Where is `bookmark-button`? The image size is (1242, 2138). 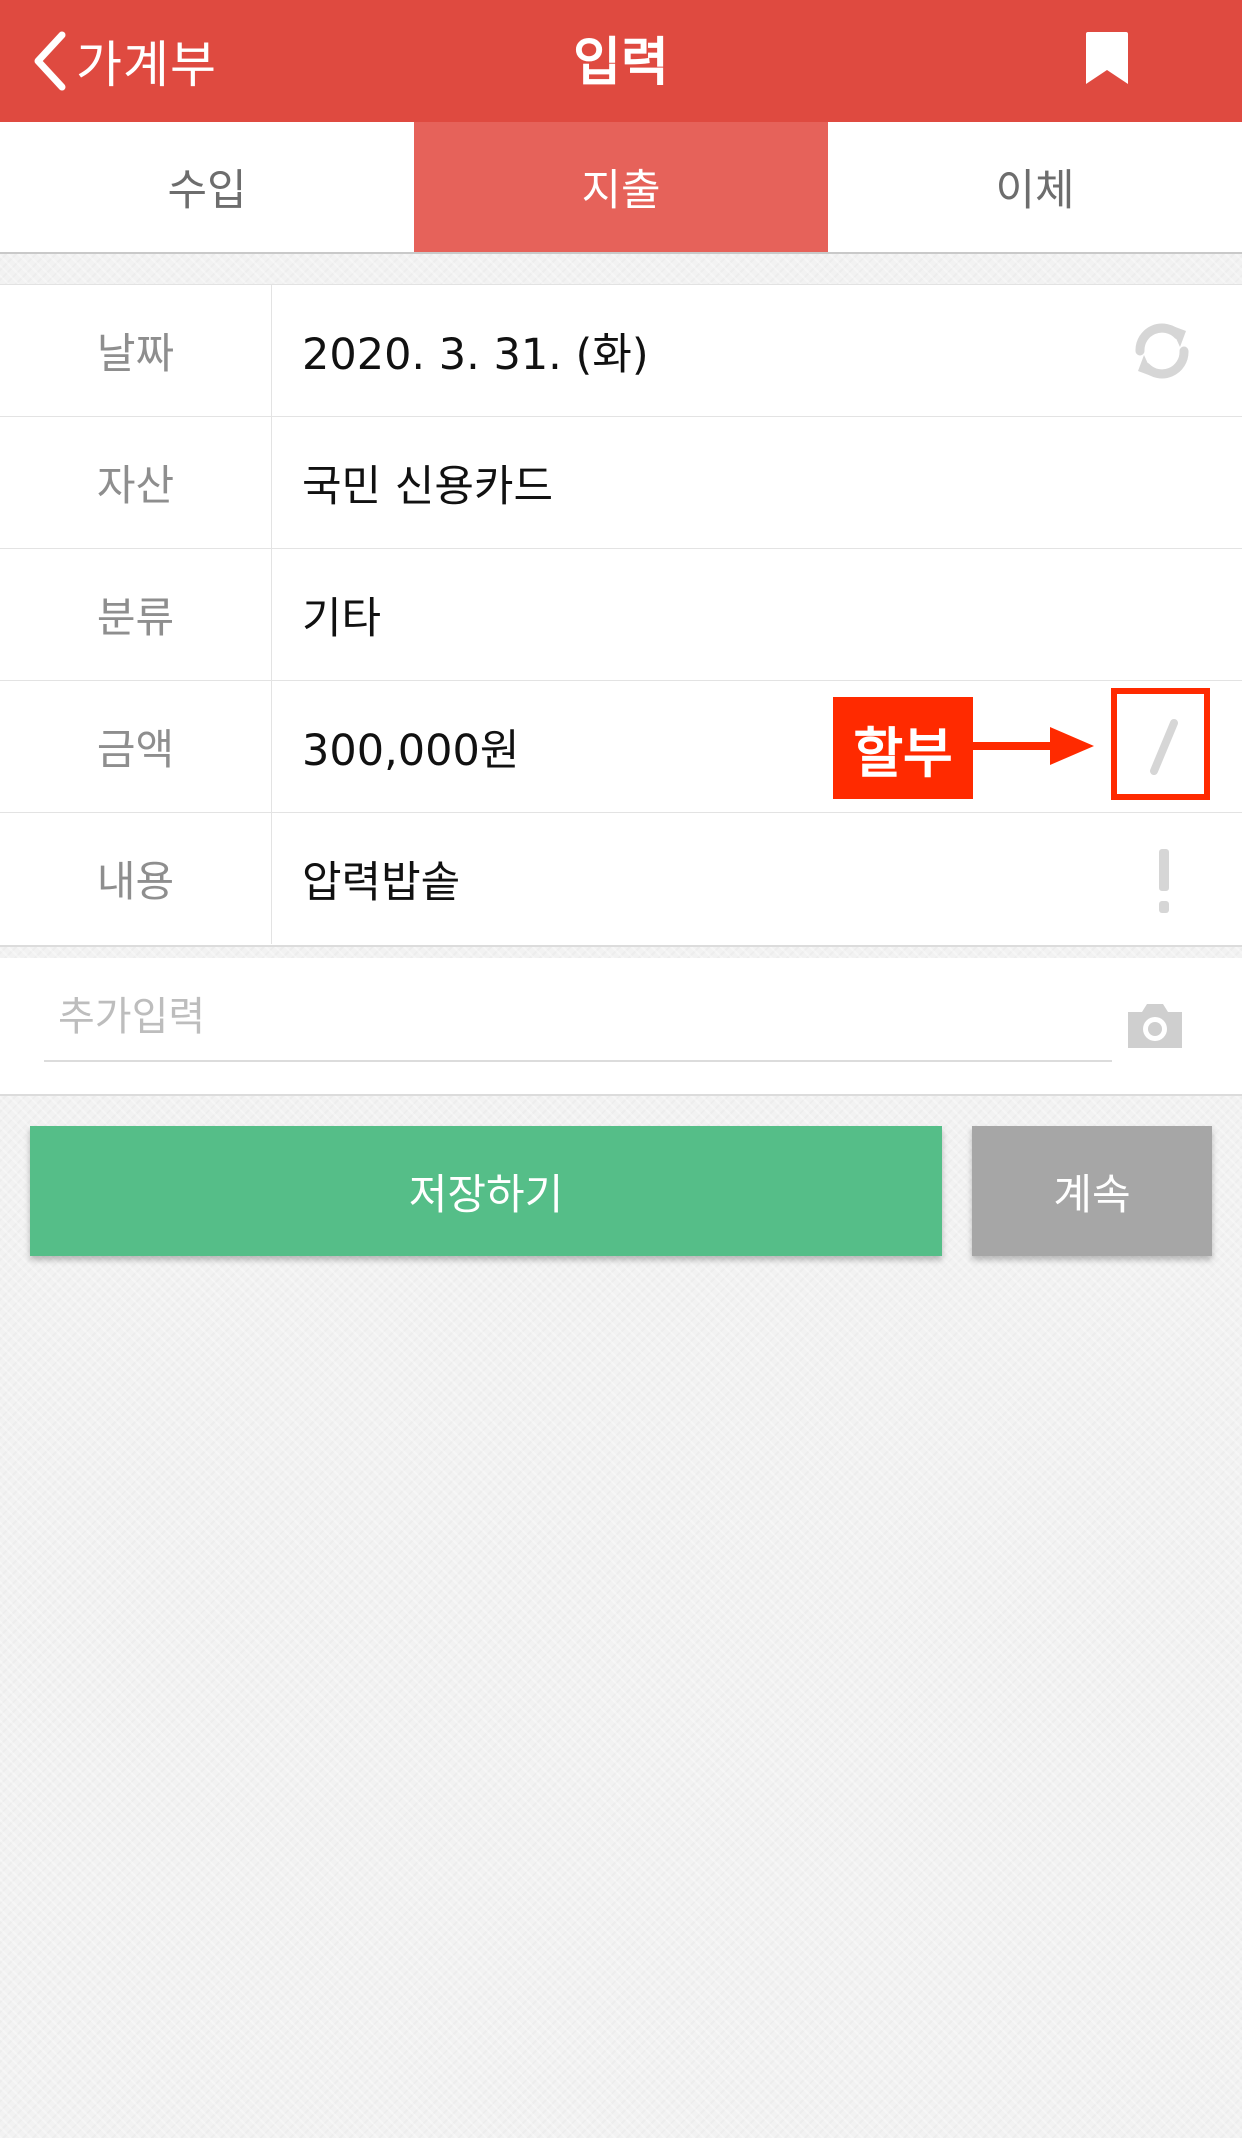
bookmark-button is located at coordinates (1107, 58).